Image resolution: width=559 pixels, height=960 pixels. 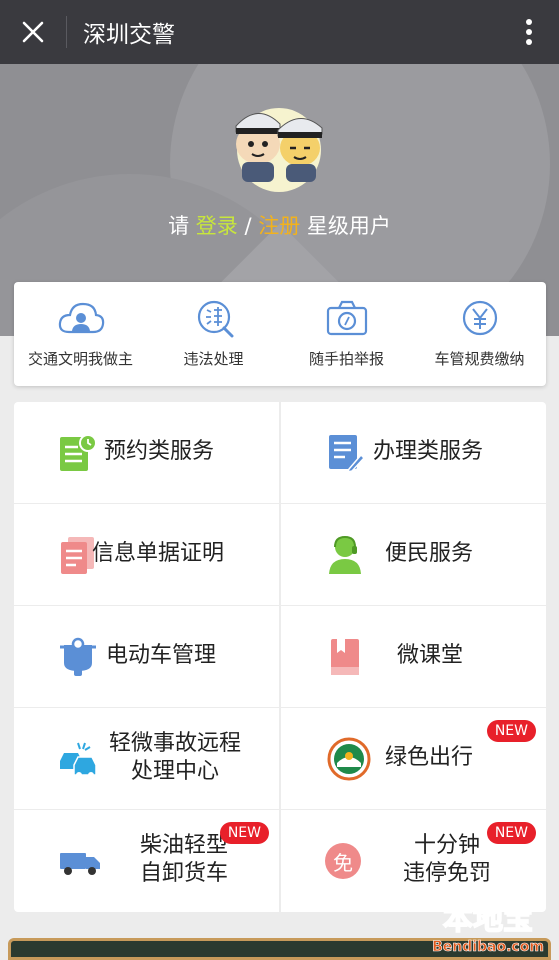 I want to click on service-diesel-truck: 柴油轻型 自卸货车 NEW, so click(x=146, y=861).